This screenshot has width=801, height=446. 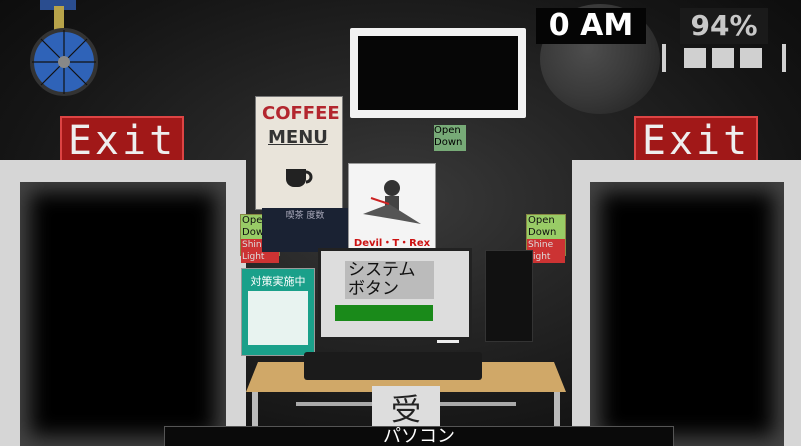 What do you see at coordinates (784, 58) in the screenshot?
I see `power-bar-right-cap` at bounding box center [784, 58].